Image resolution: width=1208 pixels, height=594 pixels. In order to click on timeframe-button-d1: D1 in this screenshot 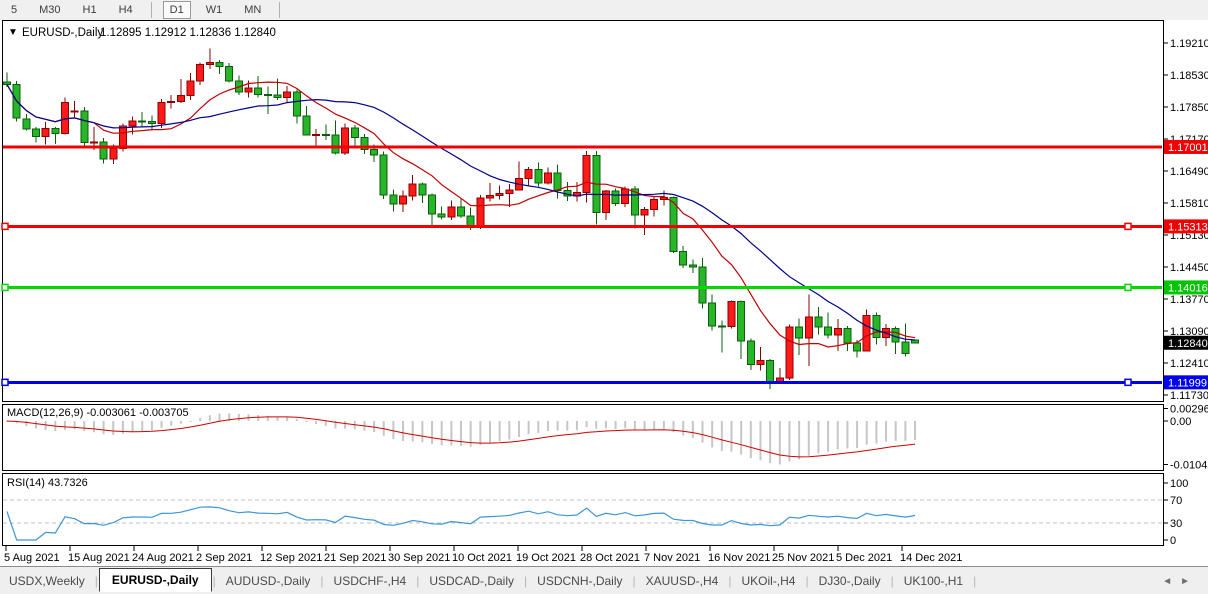, I will do `click(176, 10)`.